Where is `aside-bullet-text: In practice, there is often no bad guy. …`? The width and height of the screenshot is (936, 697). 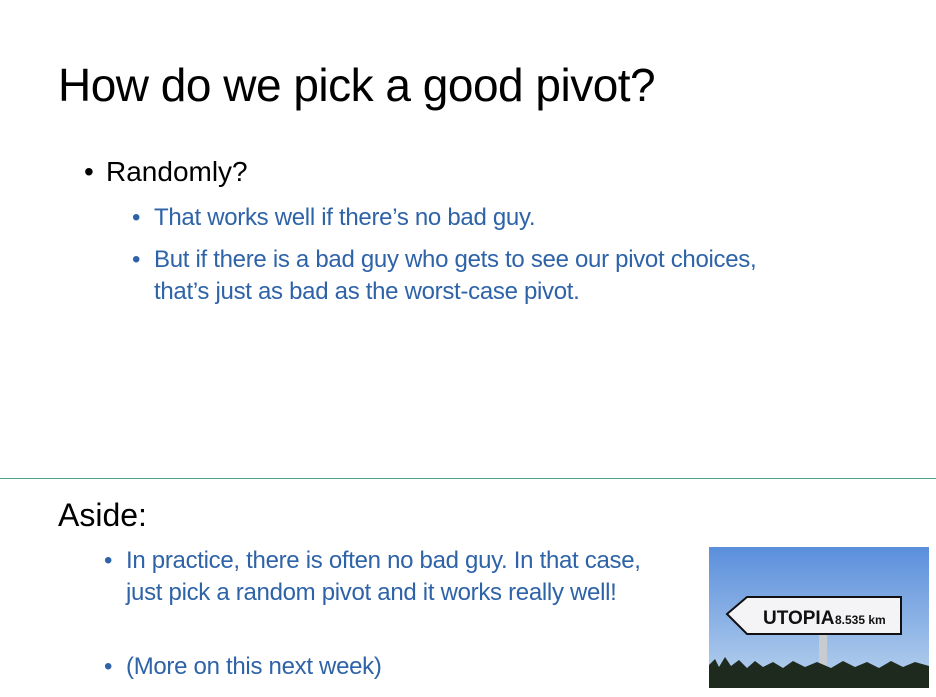
aside-bullet-text: In practice, there is often no bad guy. … is located at coordinates (383, 576).